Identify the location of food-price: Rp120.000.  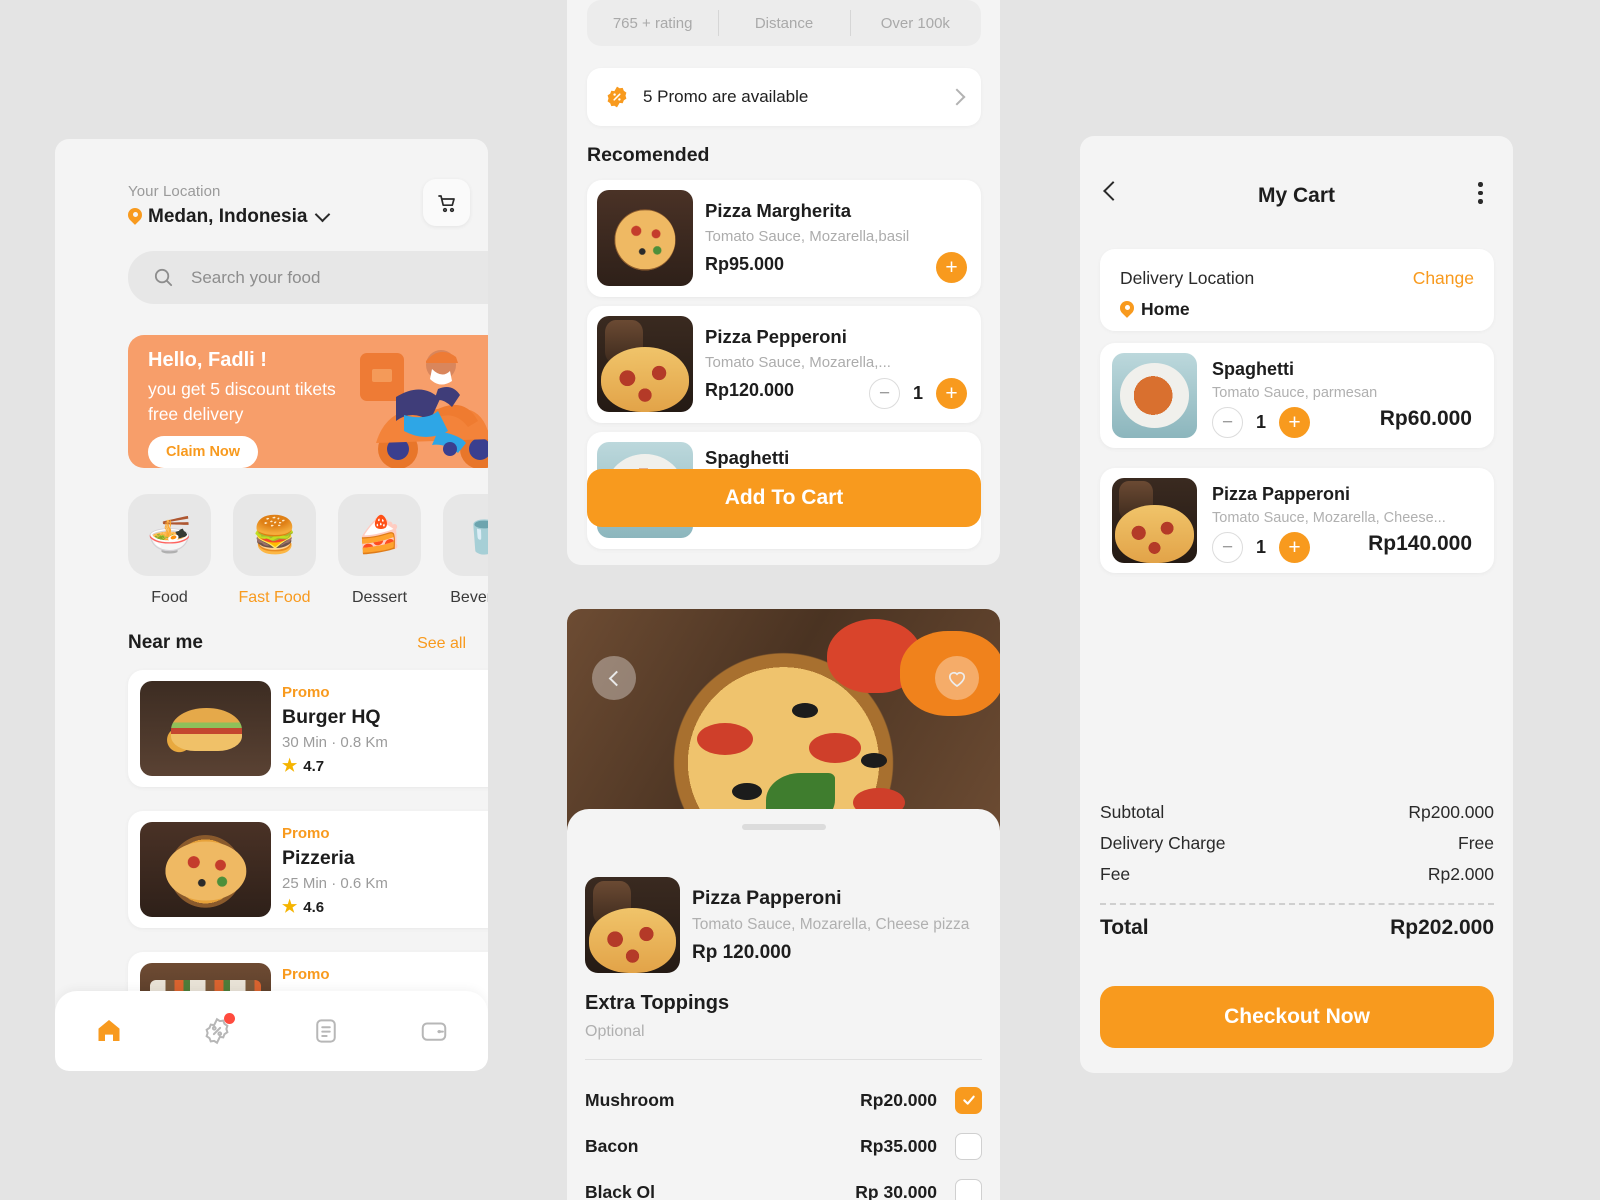
(750, 390).